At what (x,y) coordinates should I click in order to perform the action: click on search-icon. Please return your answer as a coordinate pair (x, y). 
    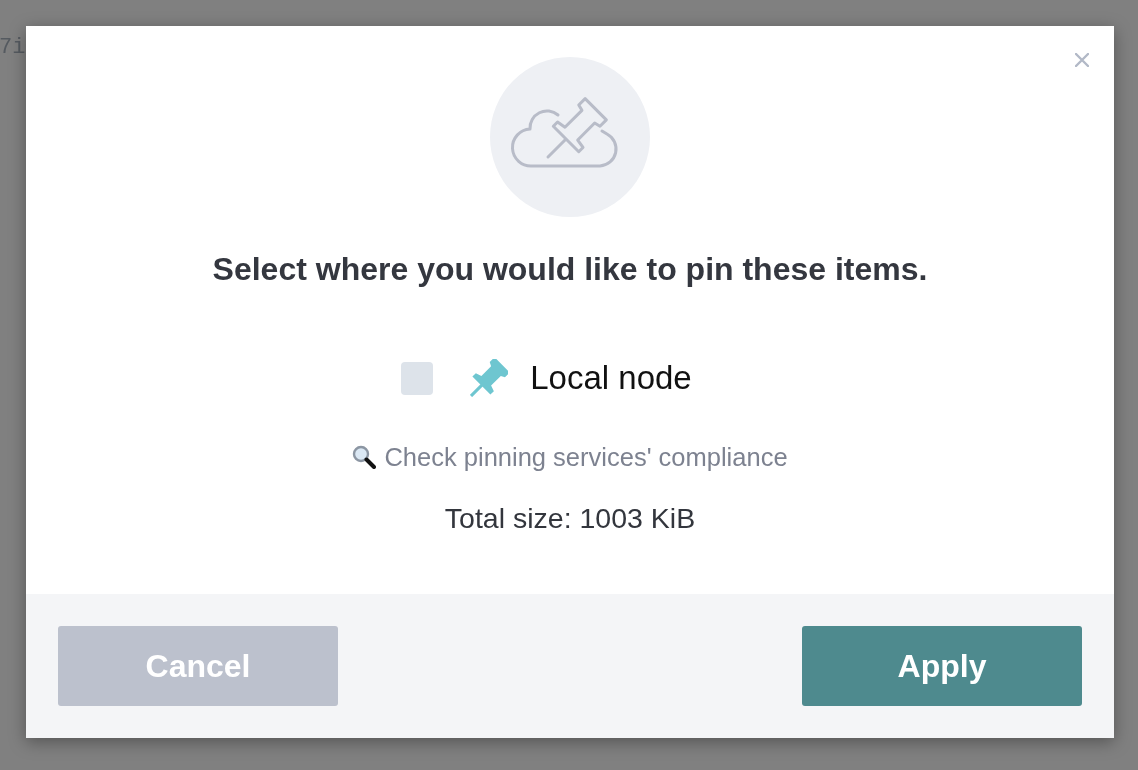
    Looking at the image, I should click on (364, 457).